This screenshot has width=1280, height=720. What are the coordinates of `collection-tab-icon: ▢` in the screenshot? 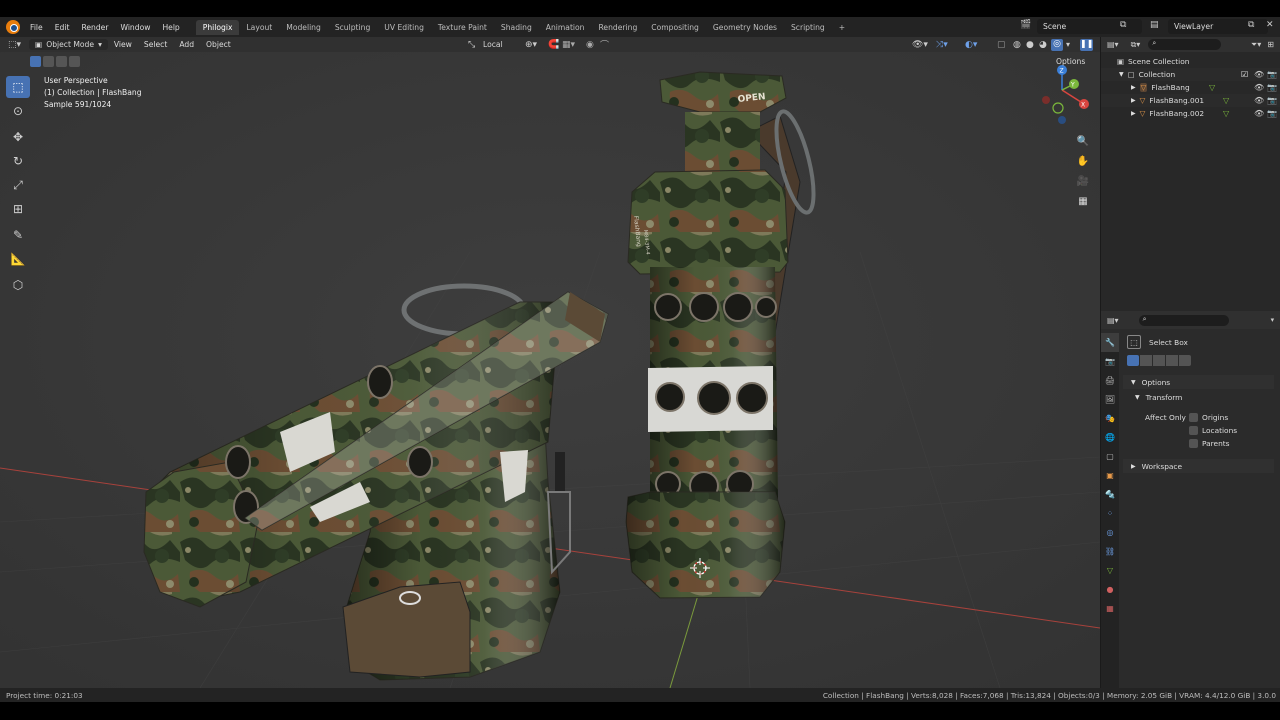 It's located at (1110, 456).